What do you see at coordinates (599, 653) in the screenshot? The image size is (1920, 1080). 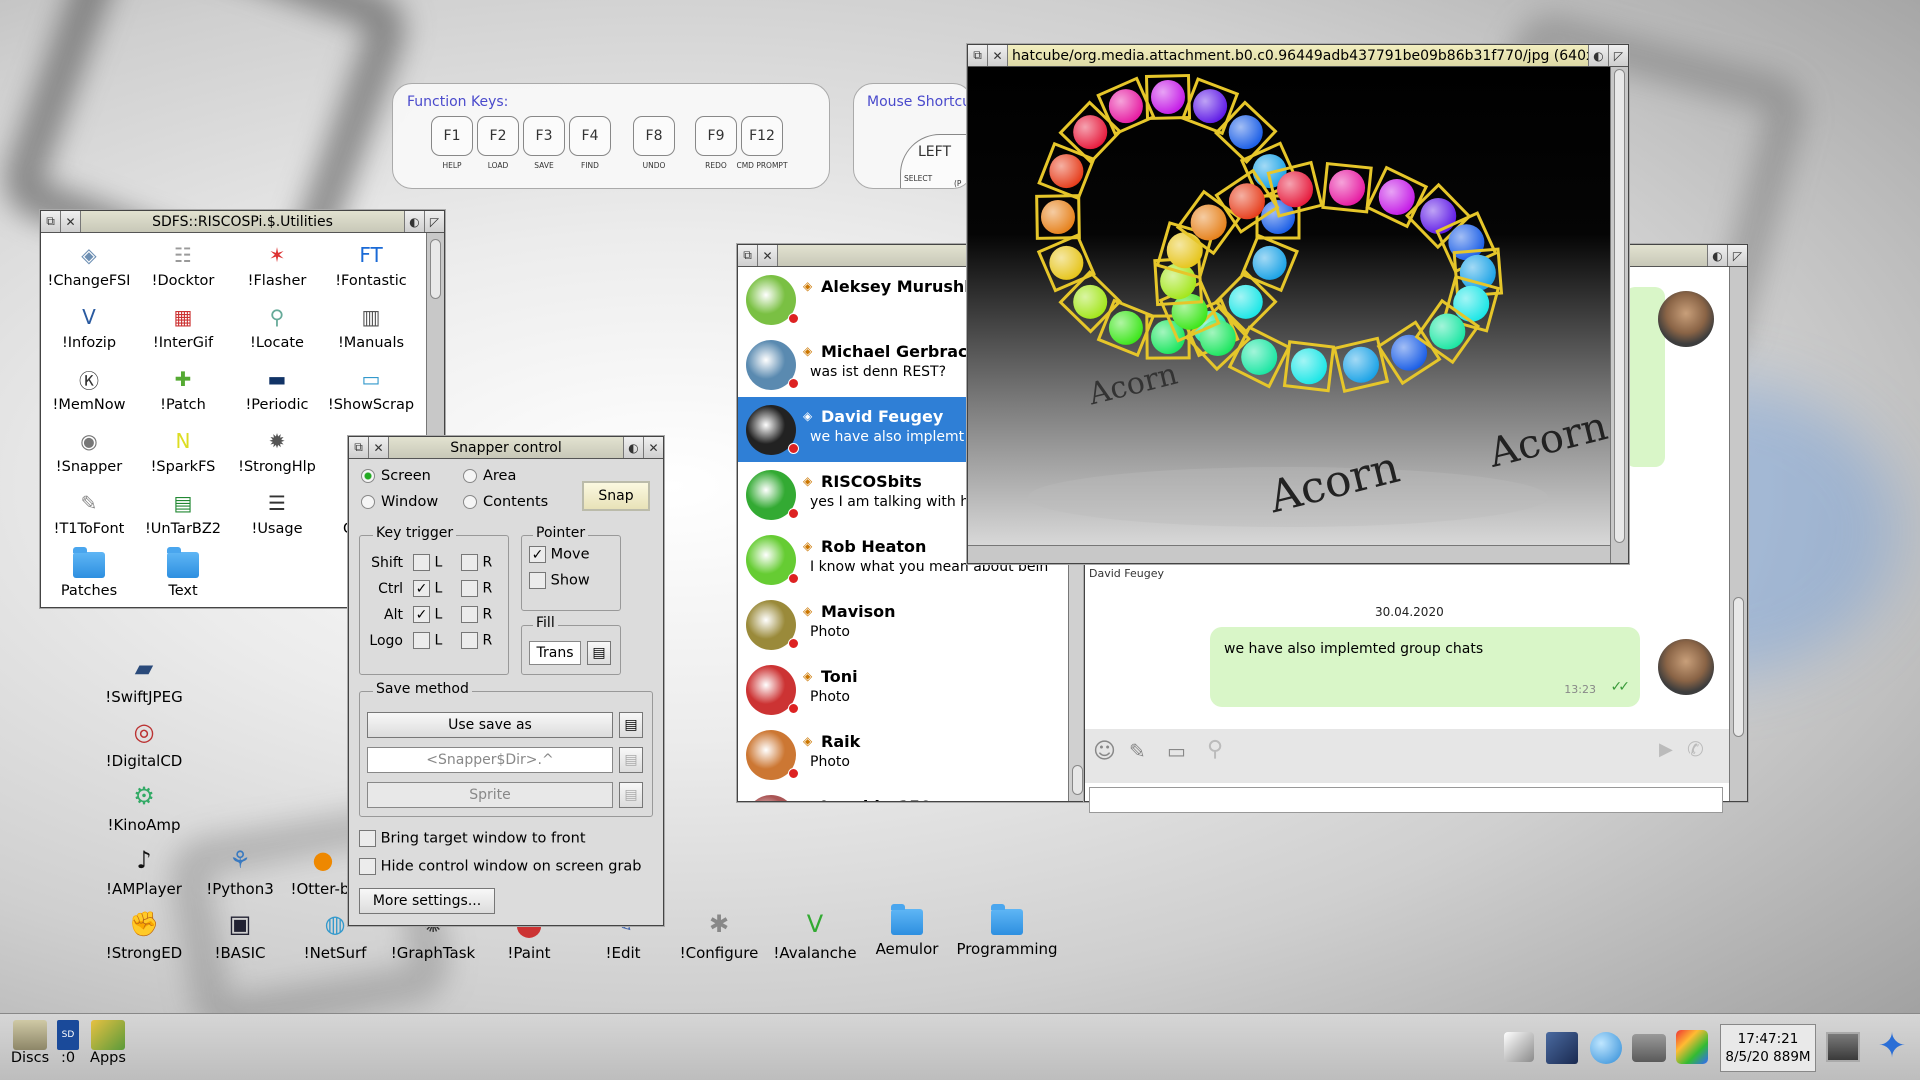 I see `fill-menu-button: ▤` at bounding box center [599, 653].